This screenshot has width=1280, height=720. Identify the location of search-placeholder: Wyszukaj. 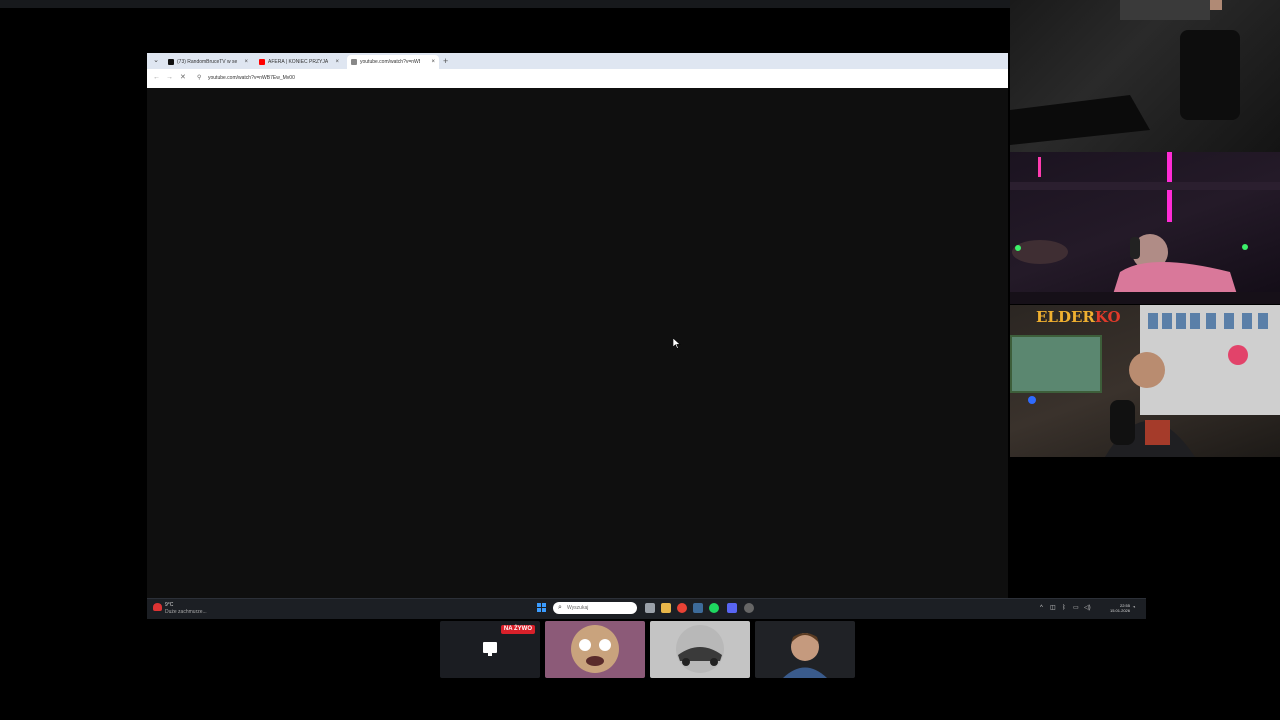
(578, 608).